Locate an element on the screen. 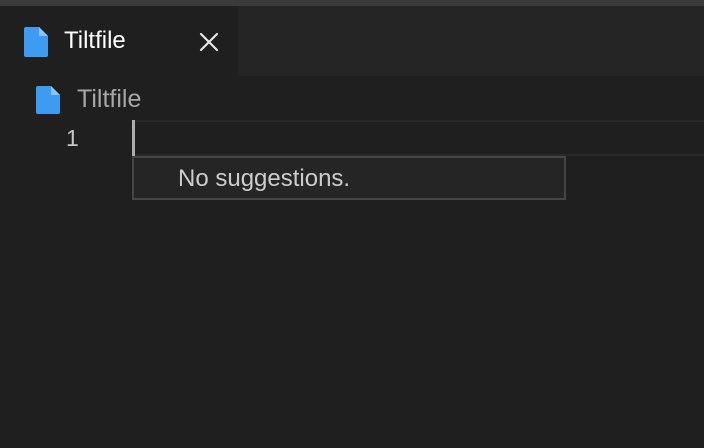 This screenshot has width=704, height=448. suggest-widget: No suggestions. is located at coordinates (349, 178).